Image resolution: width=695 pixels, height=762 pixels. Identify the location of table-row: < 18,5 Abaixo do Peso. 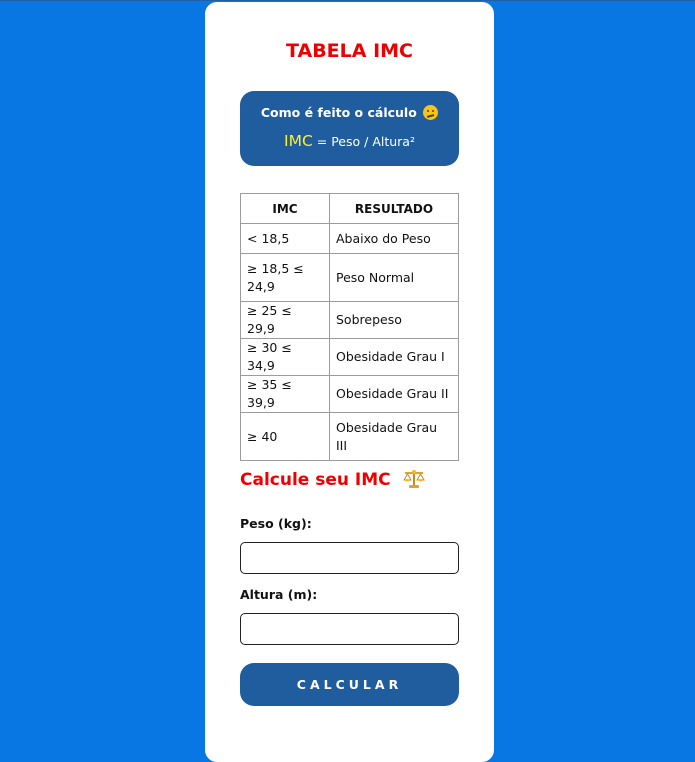
(349, 238).